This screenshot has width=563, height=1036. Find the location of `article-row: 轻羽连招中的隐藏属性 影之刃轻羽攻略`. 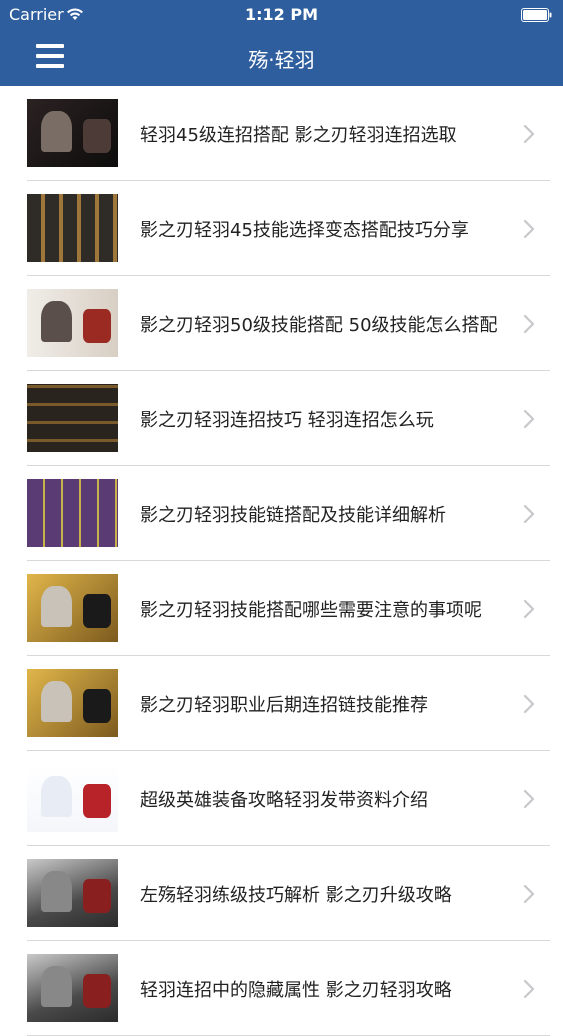

article-row: 轻羽连招中的隐藏属性 影之刃轻羽攻略 is located at coordinates (281, 988).